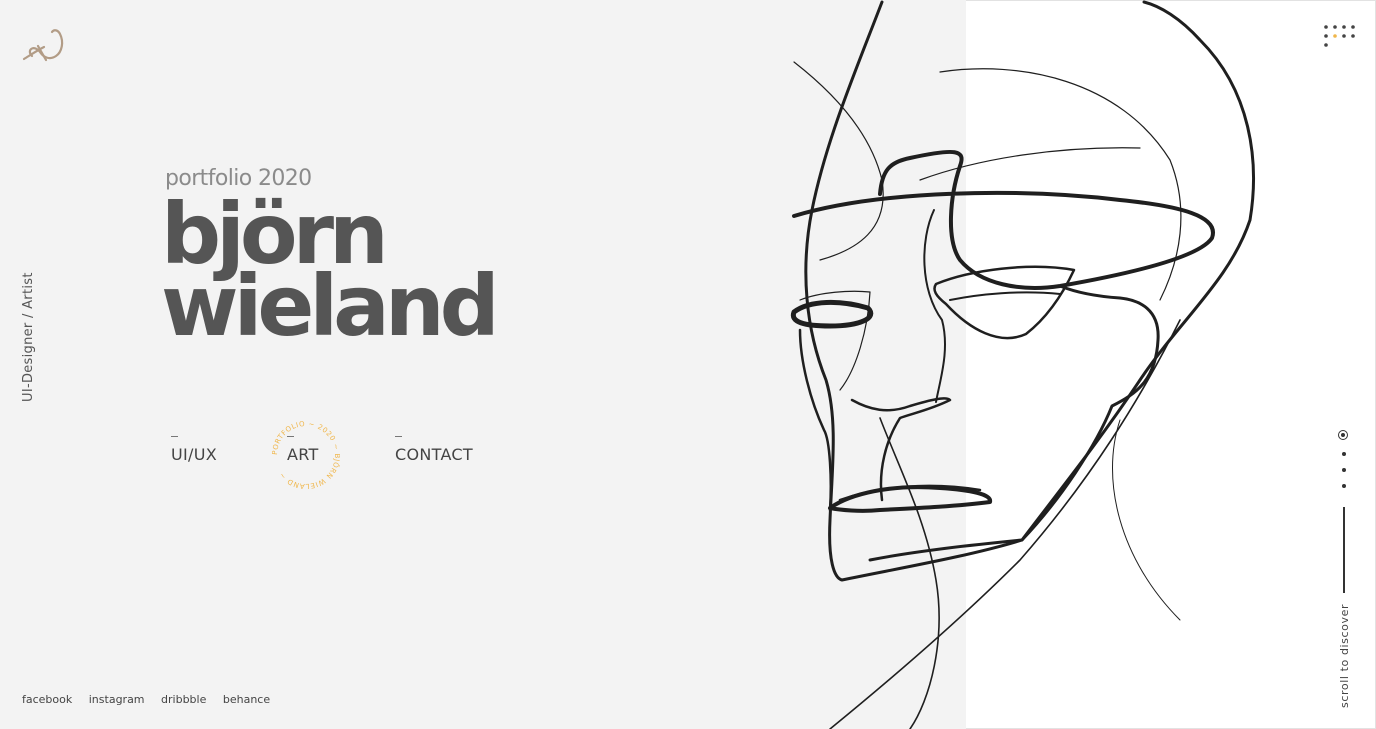  Describe the element at coordinates (1344, 550) in the screenshot. I see `scroll-indicator-line` at that location.